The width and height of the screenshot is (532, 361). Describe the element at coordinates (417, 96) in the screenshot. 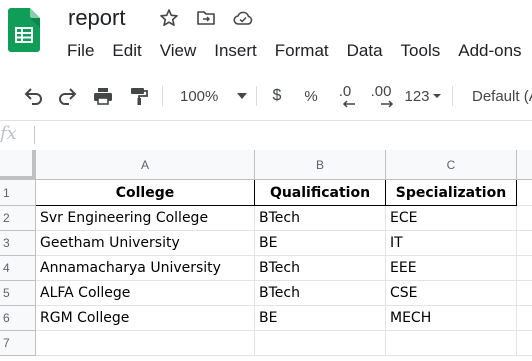

I see `more-formats-label: 123` at that location.